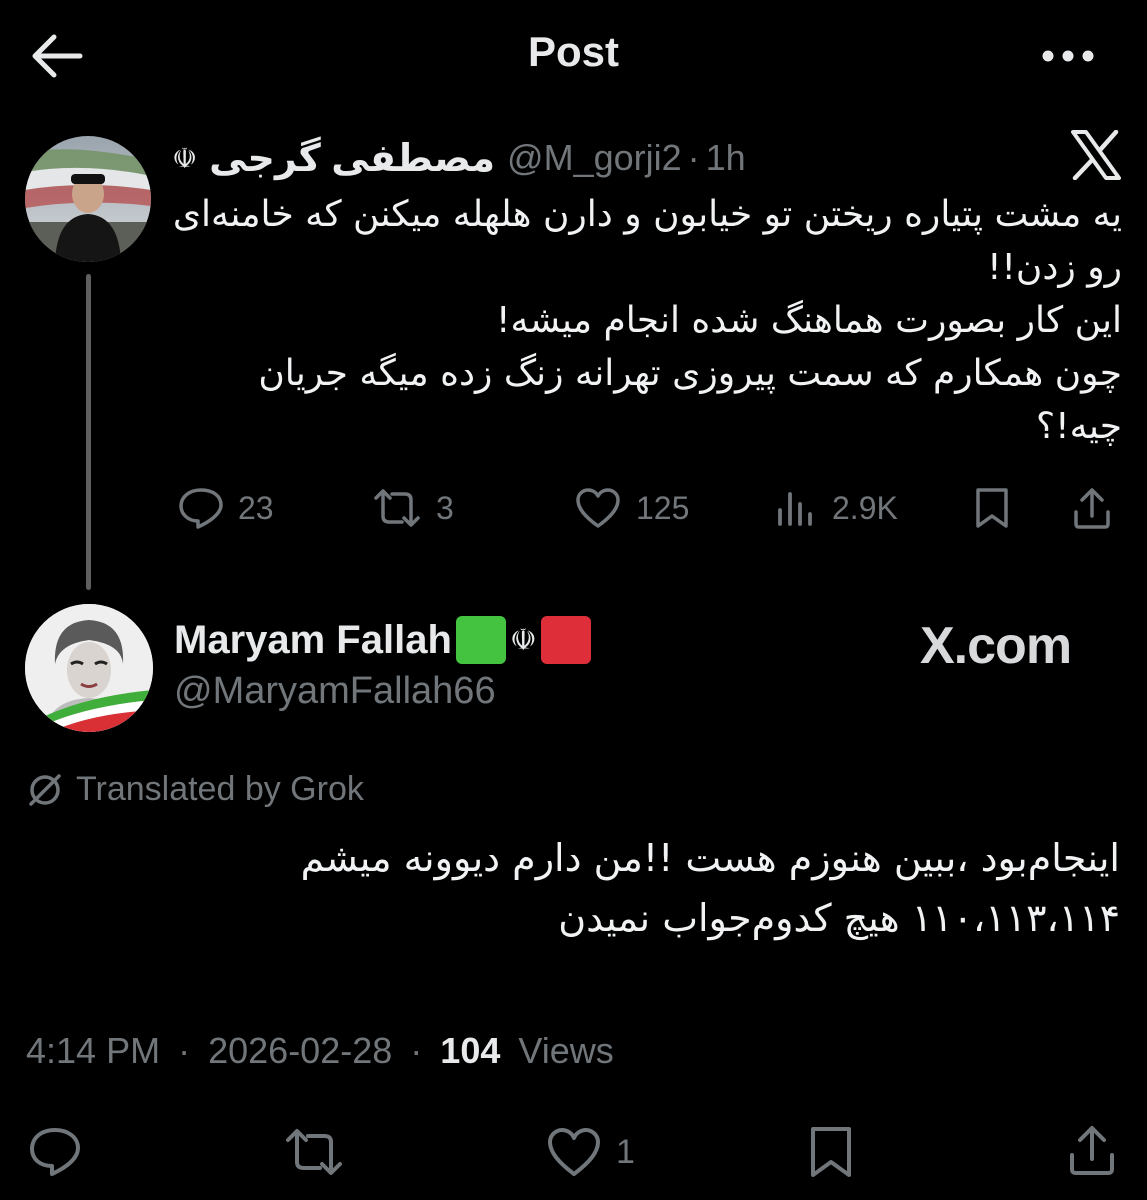 The height and width of the screenshot is (1200, 1147). What do you see at coordinates (220, 789) in the screenshot?
I see `translated-label-text: Translated by Grok` at bounding box center [220, 789].